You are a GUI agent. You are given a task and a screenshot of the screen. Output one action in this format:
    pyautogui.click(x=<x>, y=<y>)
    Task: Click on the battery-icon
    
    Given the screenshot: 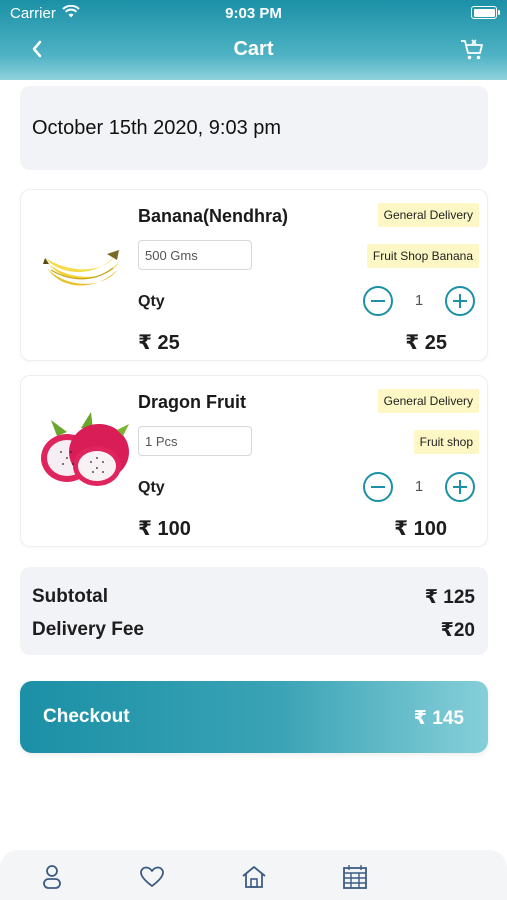 What is the action you would take?
    pyautogui.click(x=485, y=12)
    